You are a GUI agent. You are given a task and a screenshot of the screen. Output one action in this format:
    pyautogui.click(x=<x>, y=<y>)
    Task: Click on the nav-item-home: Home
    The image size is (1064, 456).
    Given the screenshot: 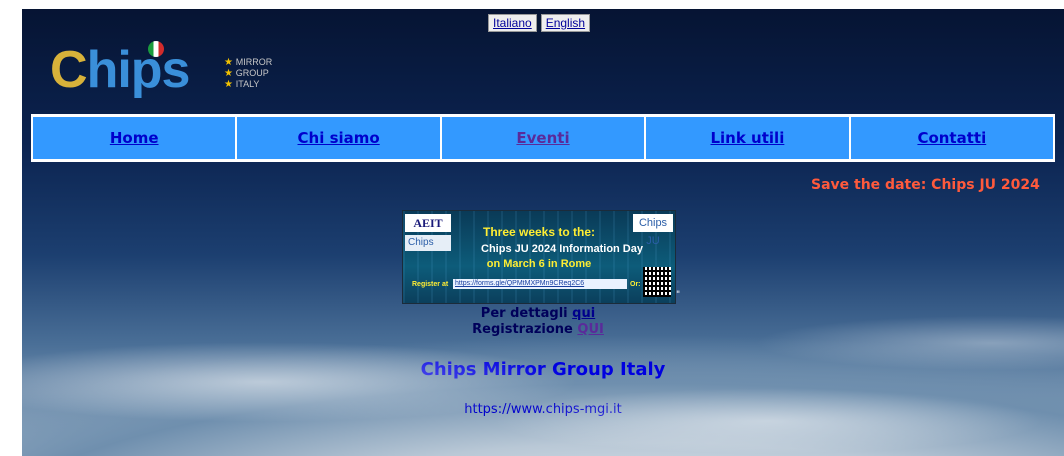 What is the action you would take?
    pyautogui.click(x=134, y=138)
    